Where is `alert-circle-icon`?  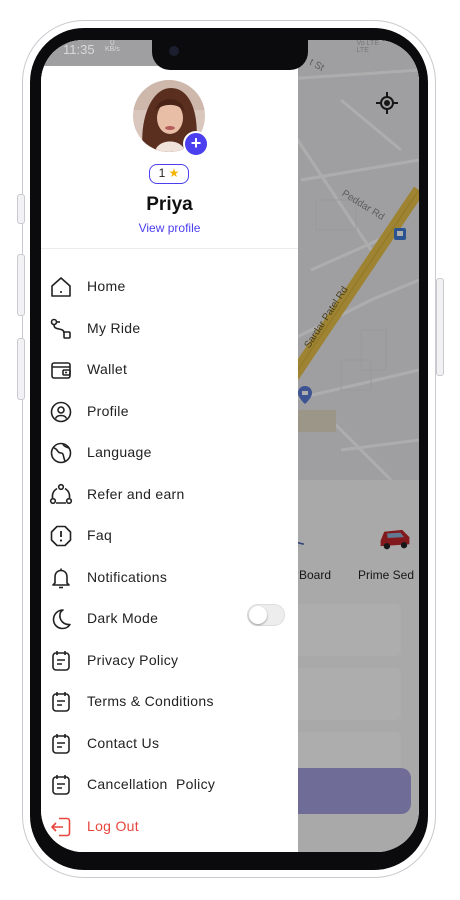 alert-circle-icon is located at coordinates (61, 536).